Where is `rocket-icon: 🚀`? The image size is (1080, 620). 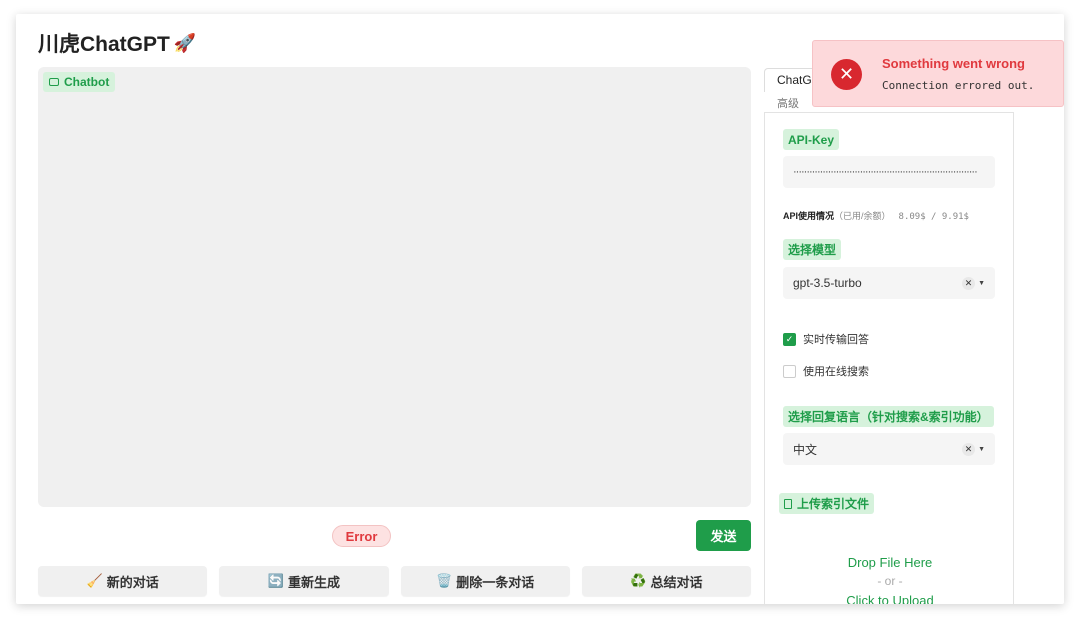
rocket-icon: 🚀 is located at coordinates (185, 43).